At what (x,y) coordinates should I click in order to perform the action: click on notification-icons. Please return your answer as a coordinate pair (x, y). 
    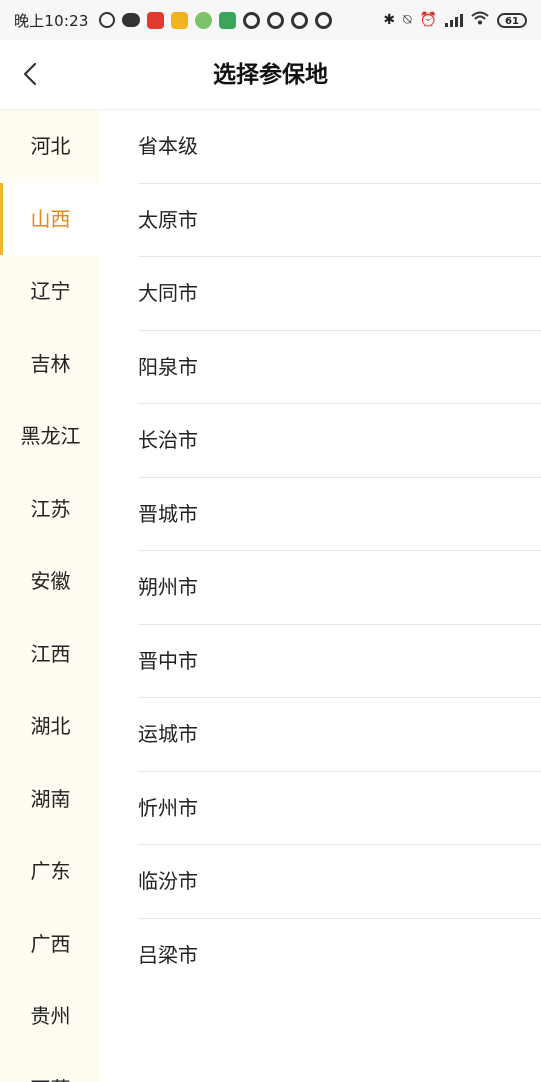
    Looking at the image, I should click on (215, 20).